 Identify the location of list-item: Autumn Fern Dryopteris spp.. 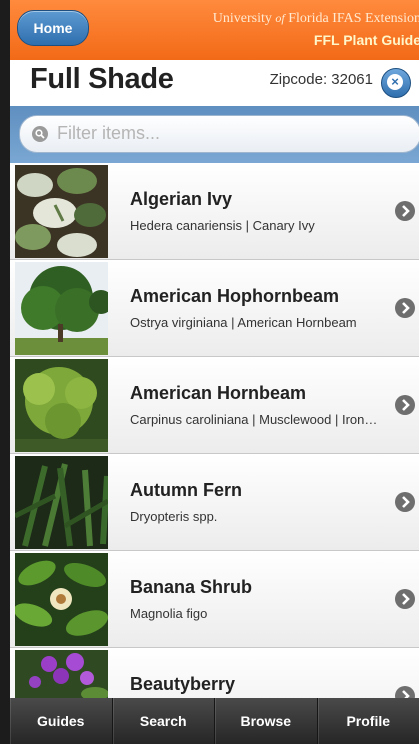
(214, 502).